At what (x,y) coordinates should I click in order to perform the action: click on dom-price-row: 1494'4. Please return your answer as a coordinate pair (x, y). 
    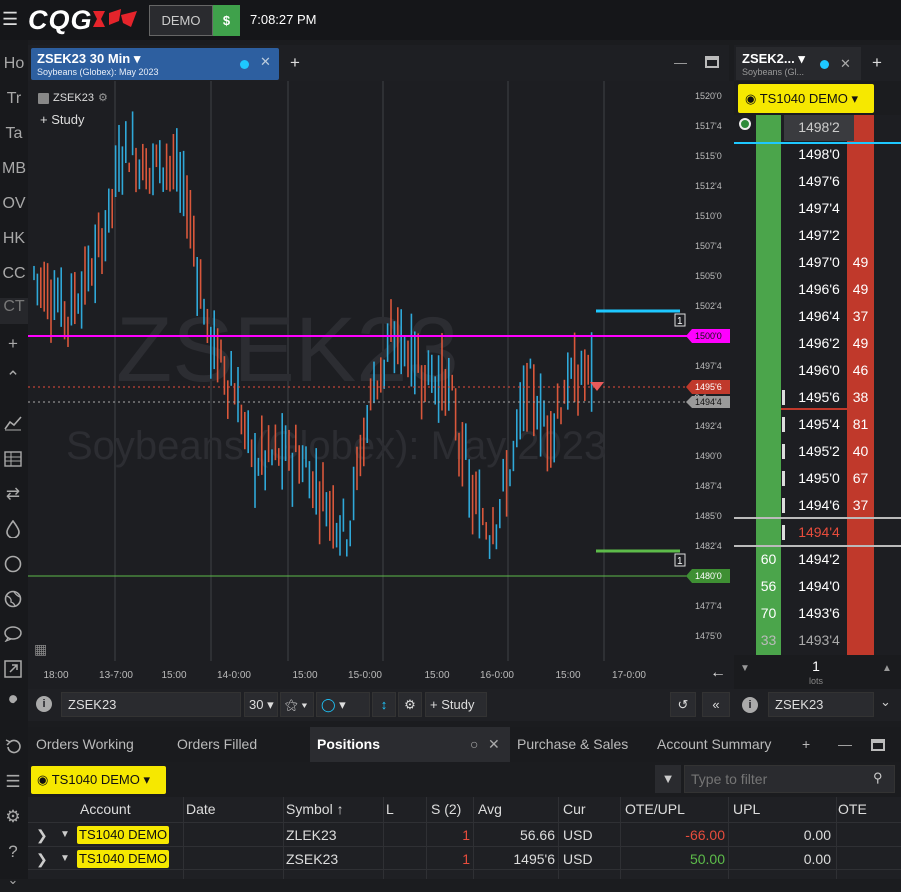
    Looking at the image, I should click on (817, 532).